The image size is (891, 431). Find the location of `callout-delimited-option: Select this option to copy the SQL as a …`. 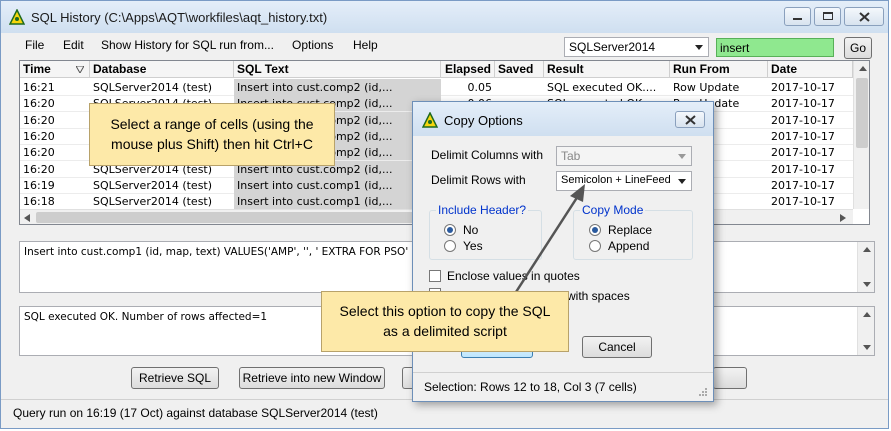

callout-delimited-option: Select this option to copy the SQL as a … is located at coordinates (445, 321).